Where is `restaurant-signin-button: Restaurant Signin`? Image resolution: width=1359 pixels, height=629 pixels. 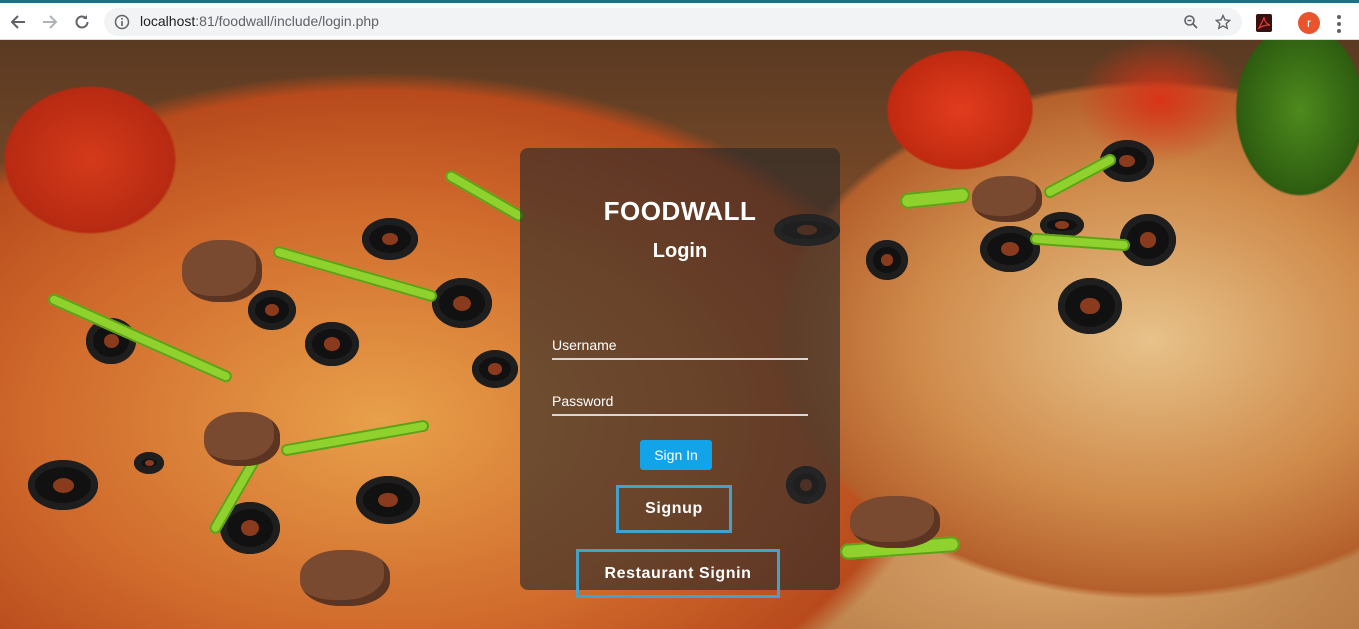 restaurant-signin-button: Restaurant Signin is located at coordinates (678, 573).